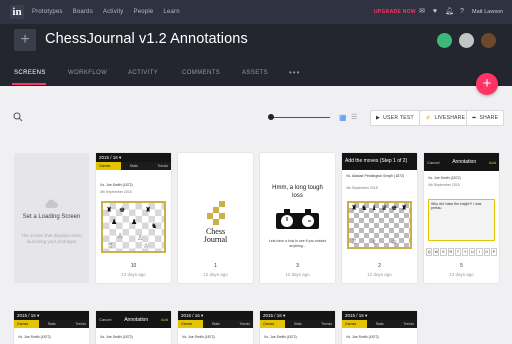  Describe the element at coordinates (343, 118) in the screenshot. I see `grid-view-icon: ▦` at that location.